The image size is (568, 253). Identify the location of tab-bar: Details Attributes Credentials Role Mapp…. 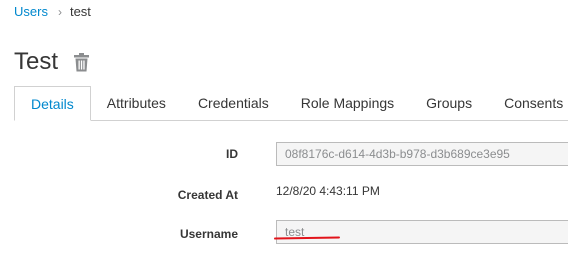
(291, 103).